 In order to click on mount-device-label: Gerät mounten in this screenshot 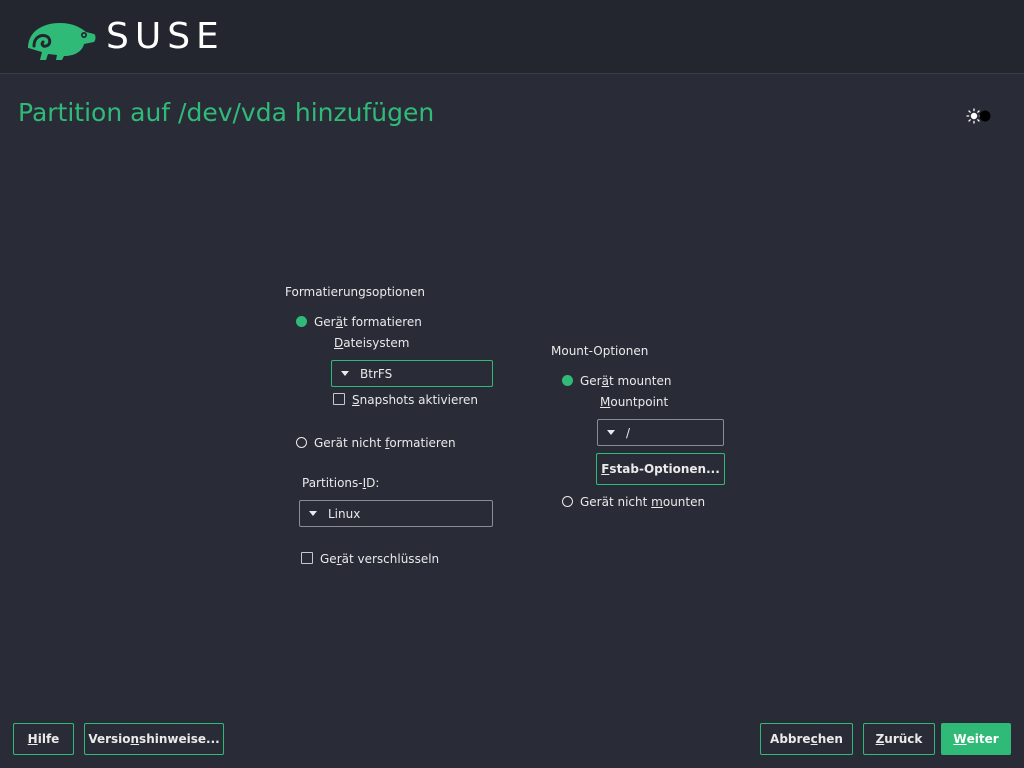, I will do `click(625, 381)`.